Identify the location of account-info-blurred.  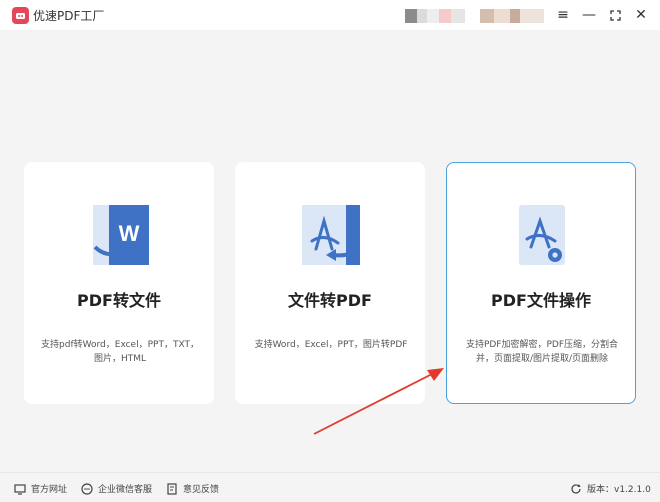
(435, 16).